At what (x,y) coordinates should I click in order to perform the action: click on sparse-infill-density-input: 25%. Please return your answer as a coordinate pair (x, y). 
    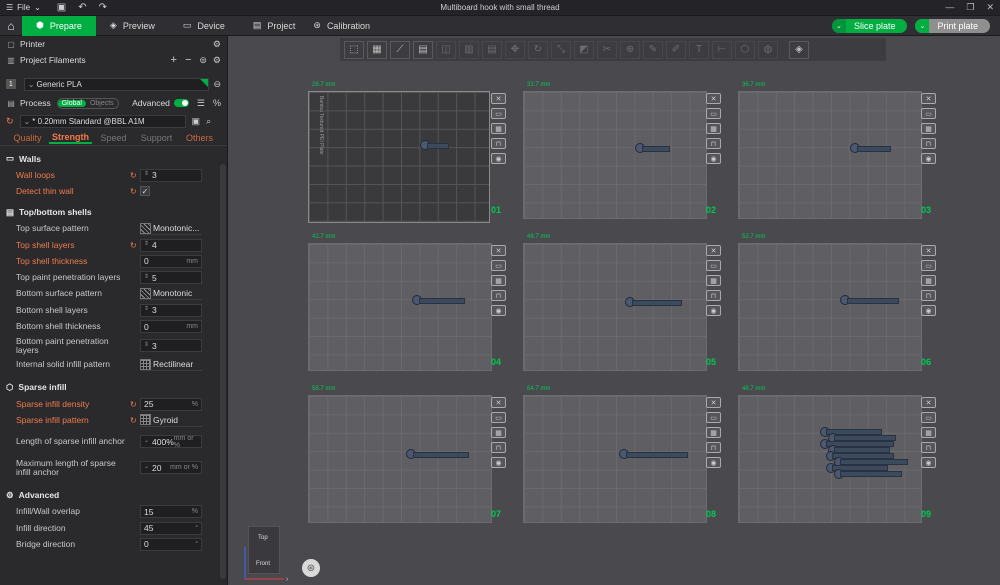
    Looking at the image, I should click on (171, 404).